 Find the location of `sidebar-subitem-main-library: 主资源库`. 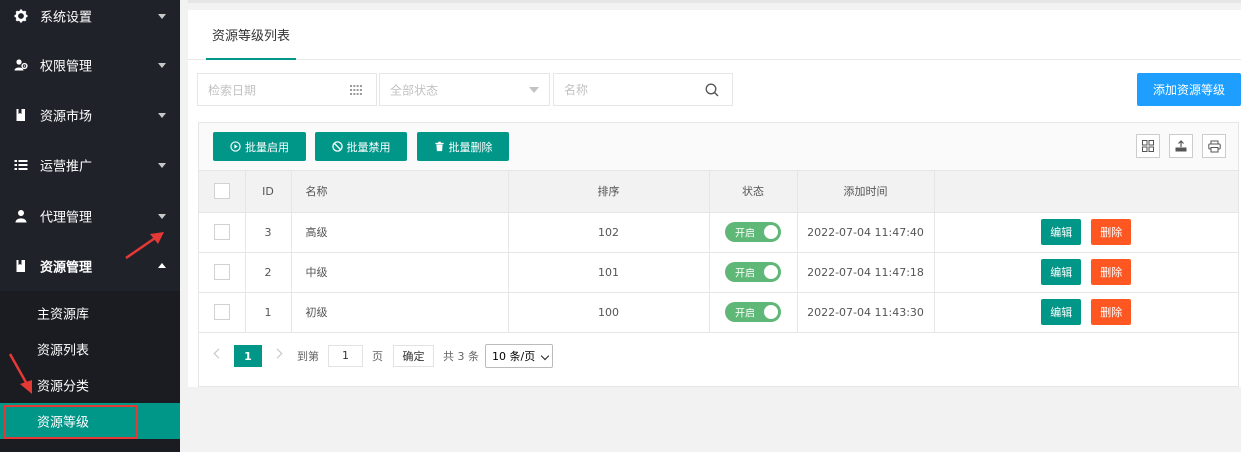

sidebar-subitem-main-library: 主资源库 is located at coordinates (90, 313).